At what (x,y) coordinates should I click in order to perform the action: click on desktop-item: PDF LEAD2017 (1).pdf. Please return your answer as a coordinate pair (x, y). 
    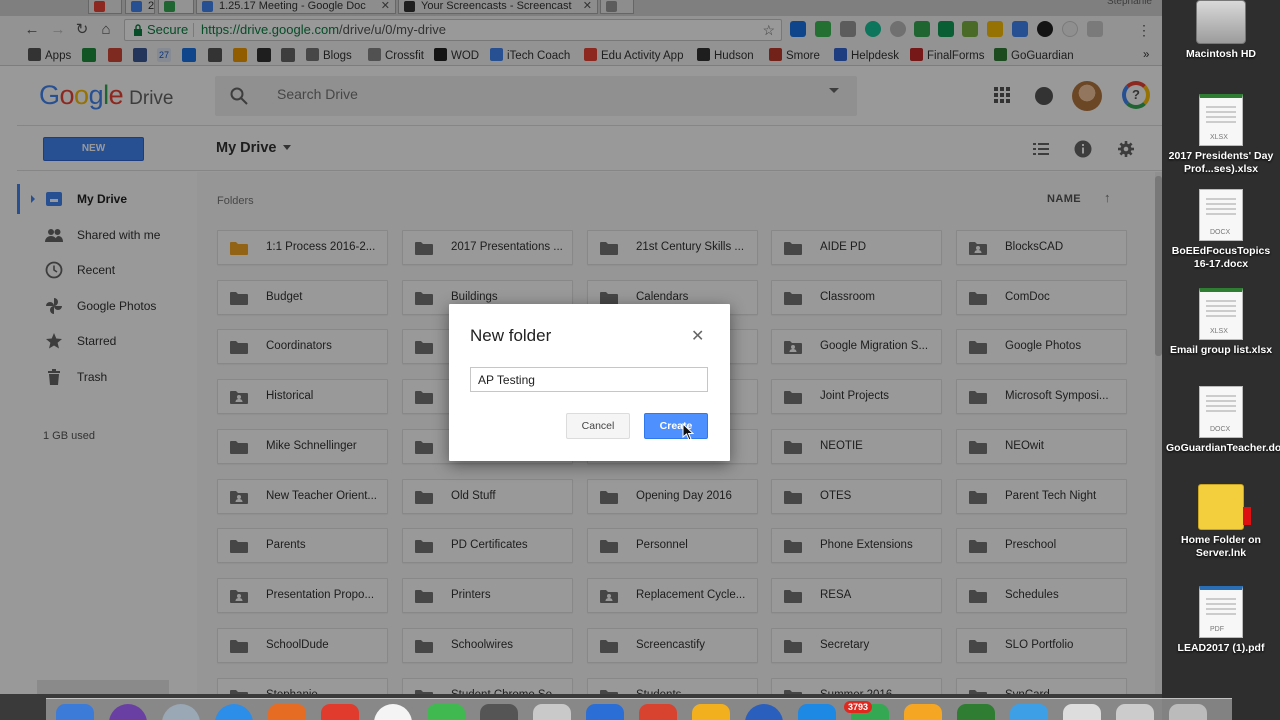
    Looking at the image, I should click on (1221, 620).